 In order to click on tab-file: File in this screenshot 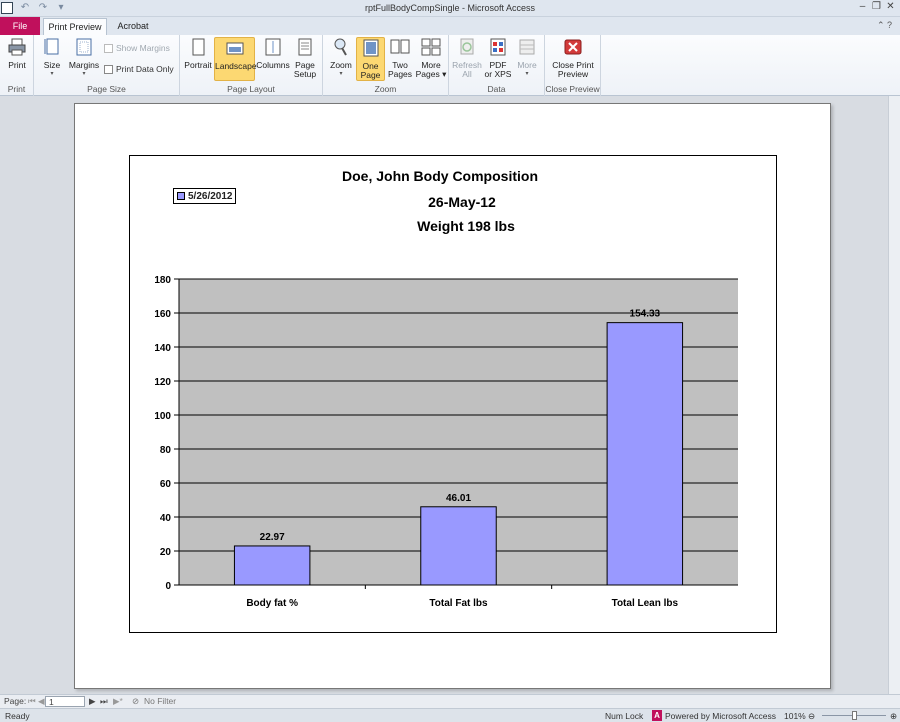, I will do `click(20, 26)`.